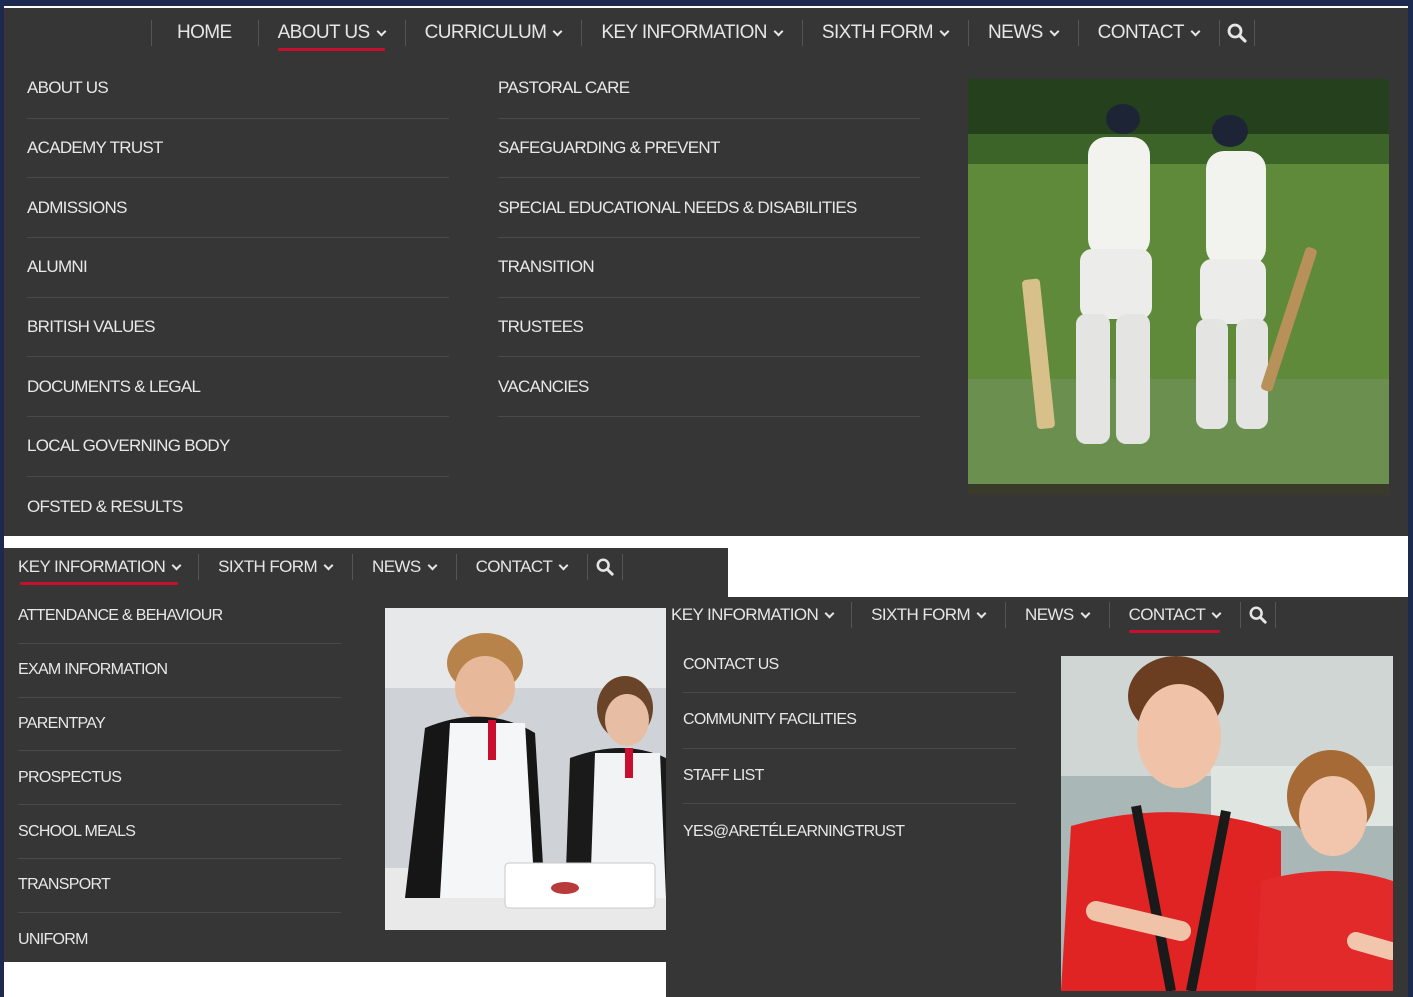  I want to click on menu-item-send: SPECIAL EDUCATIONAL NEEDS & DISABILITIES, so click(709, 208).